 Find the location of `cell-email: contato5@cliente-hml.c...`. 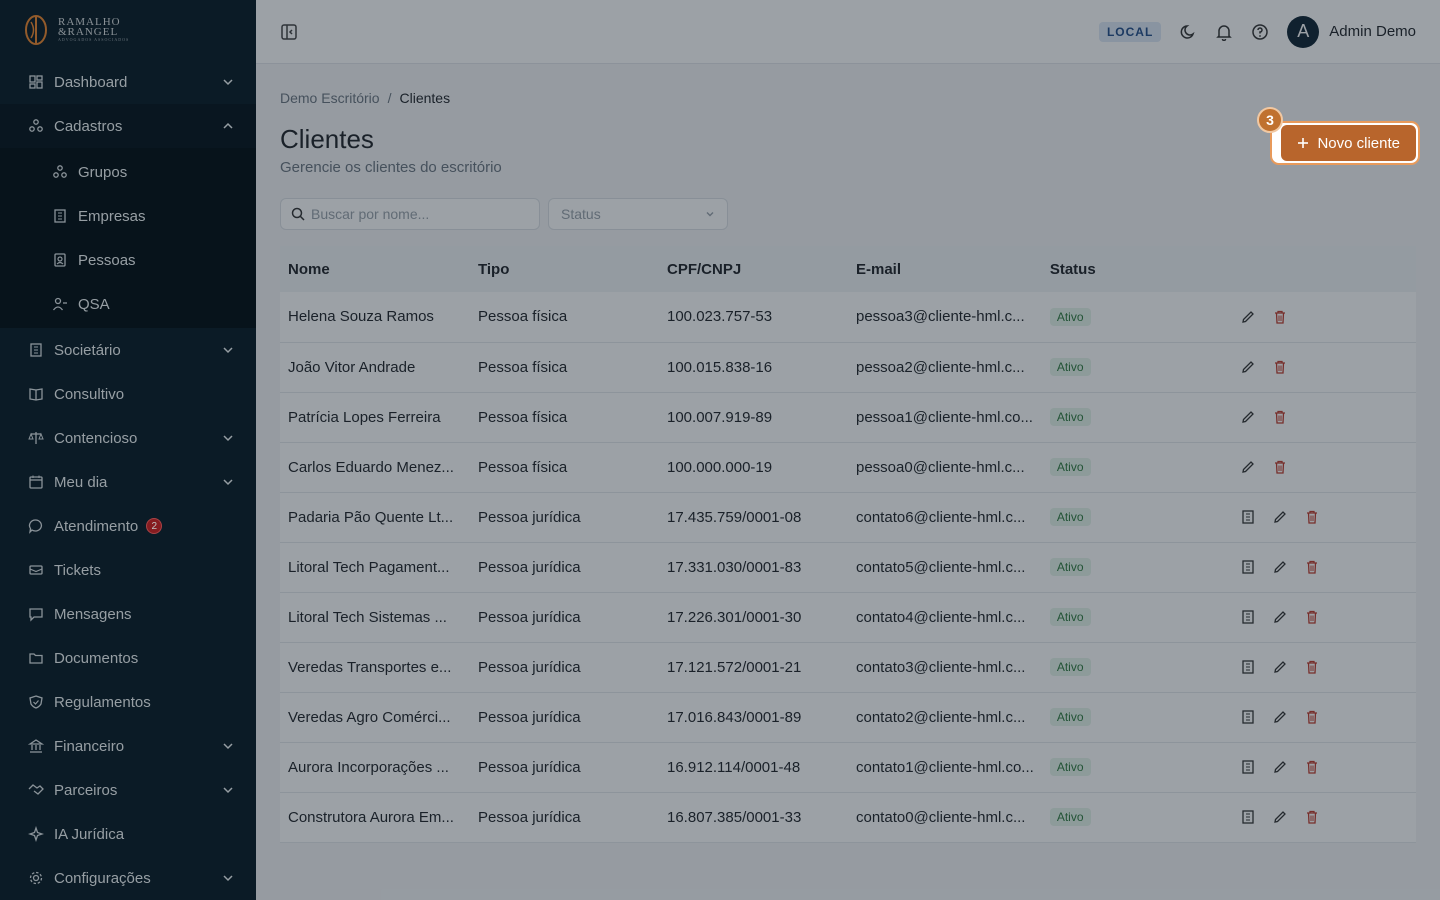

cell-email: contato5@cliente-hml.c... is located at coordinates (945, 567).